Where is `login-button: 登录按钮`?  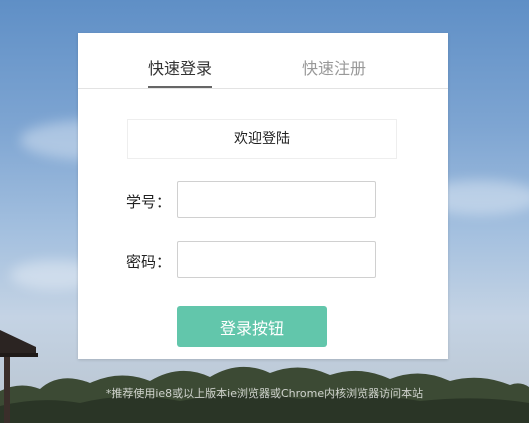
login-button: 登录按钮 is located at coordinates (252, 326).